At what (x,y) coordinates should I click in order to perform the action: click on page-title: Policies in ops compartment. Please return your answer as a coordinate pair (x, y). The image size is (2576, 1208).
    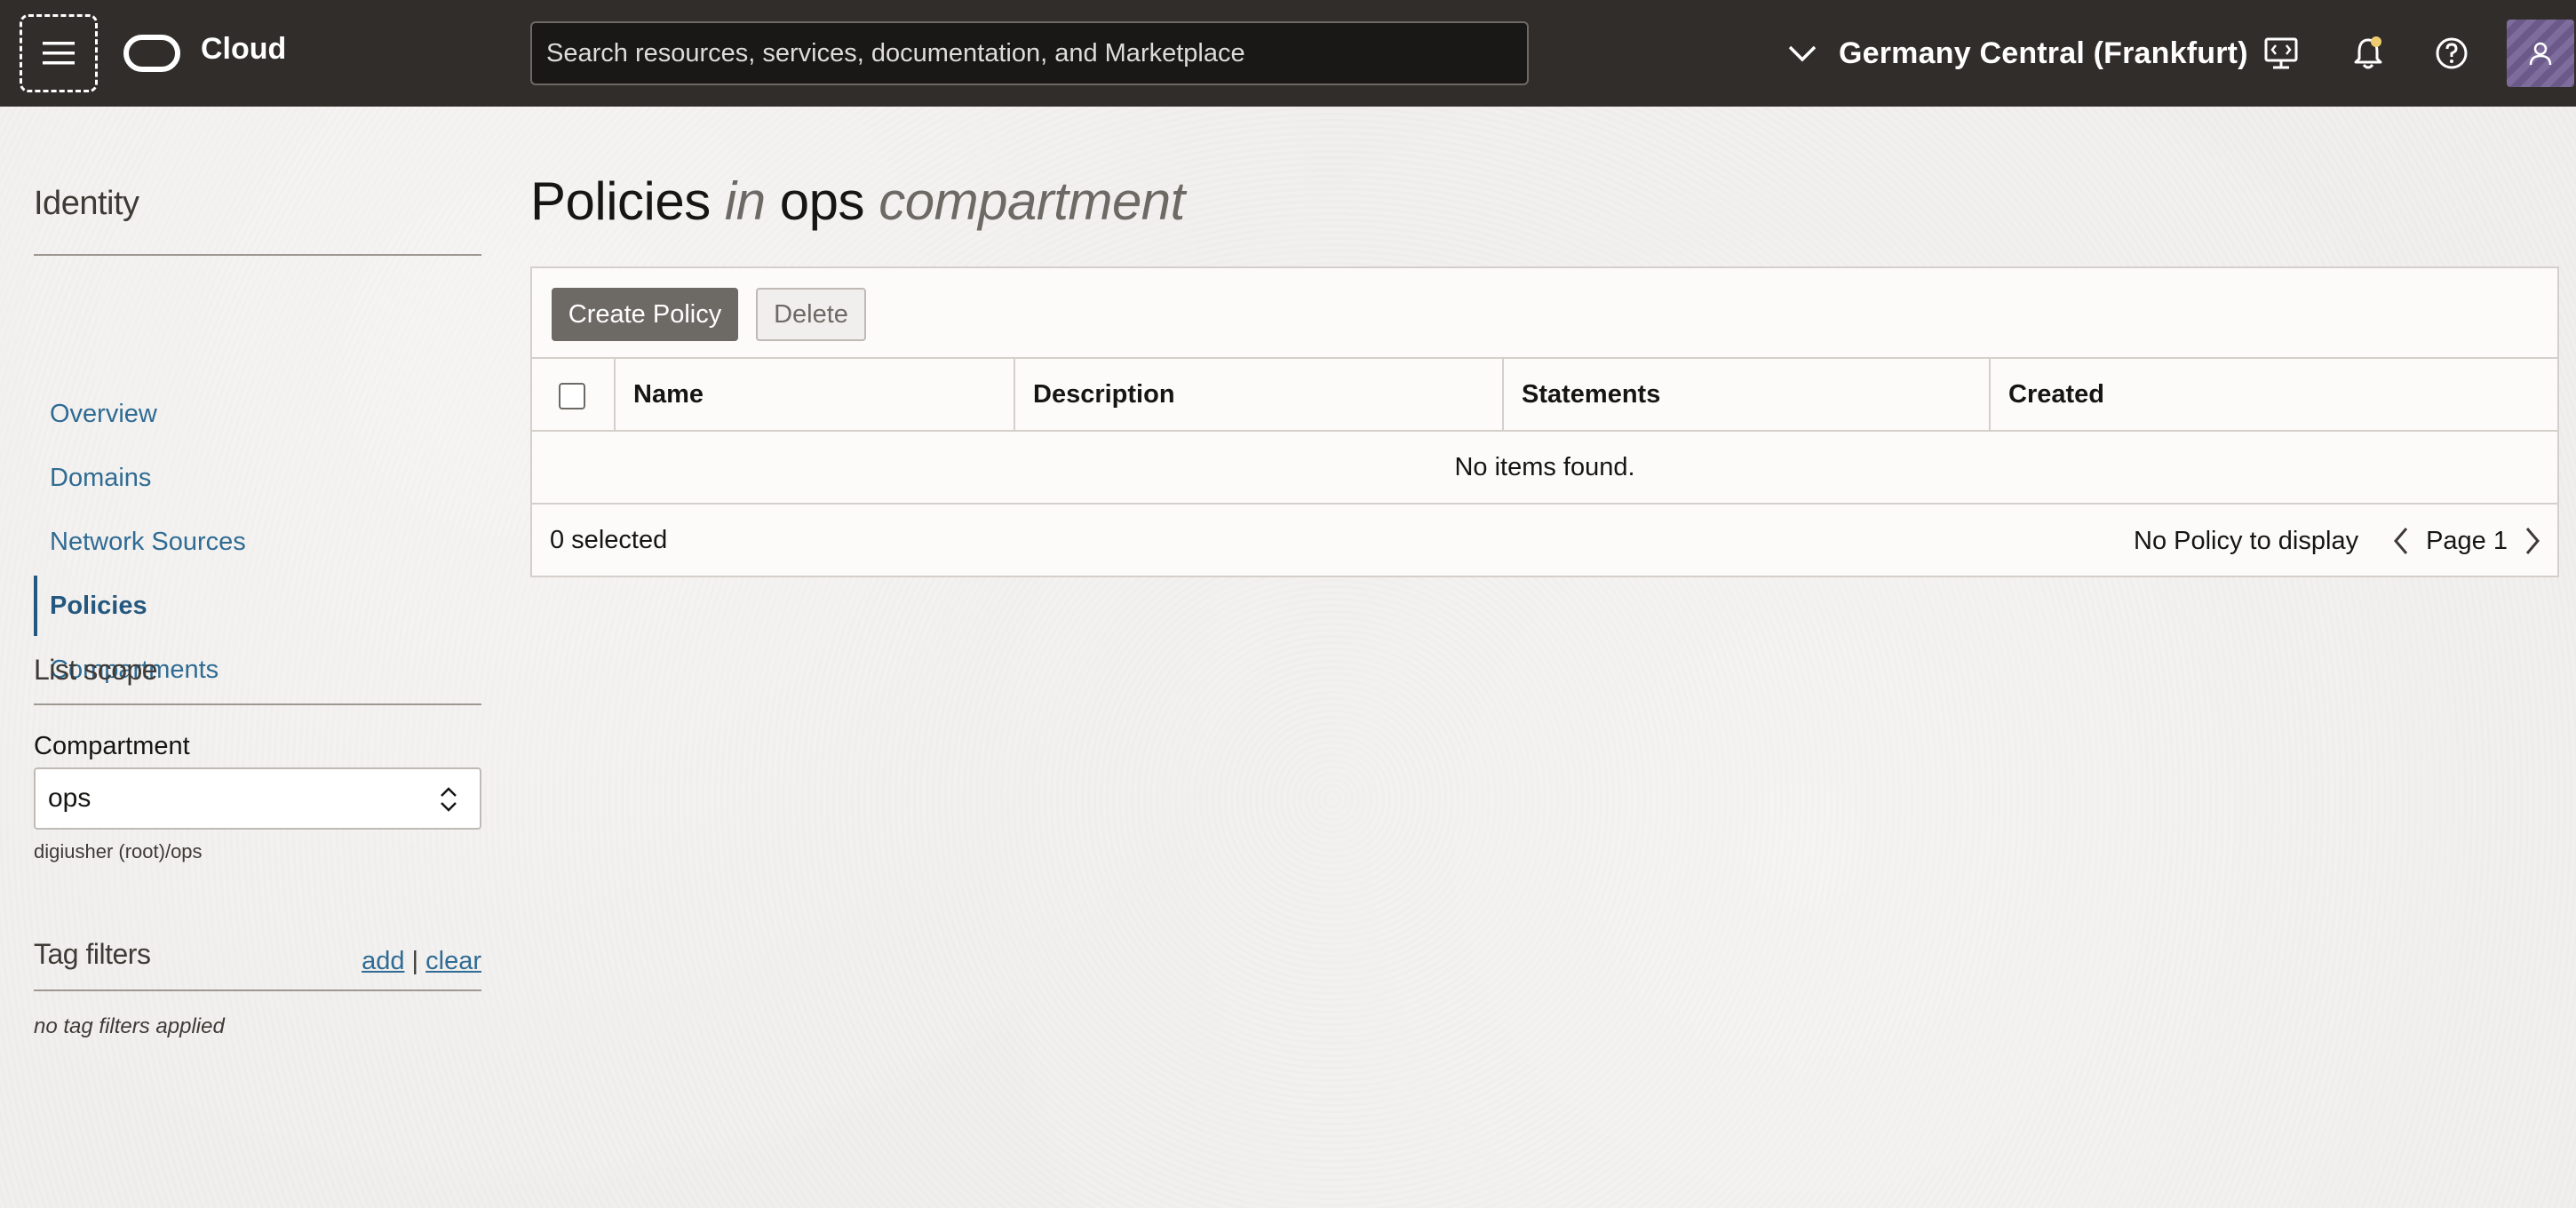
    Looking at the image, I should click on (857, 201).